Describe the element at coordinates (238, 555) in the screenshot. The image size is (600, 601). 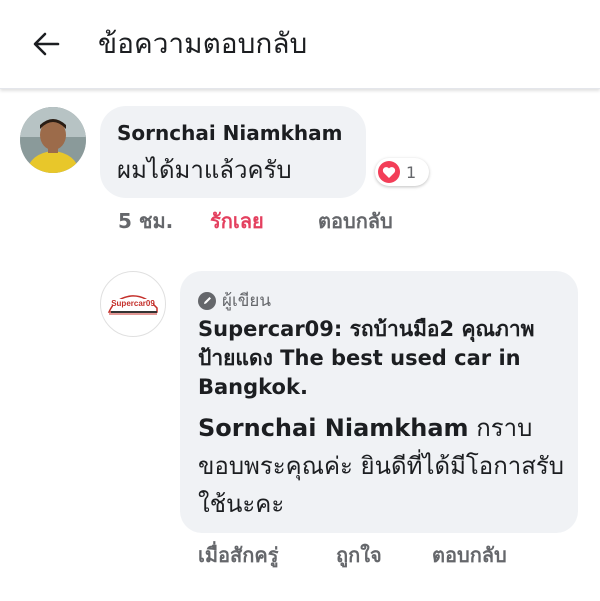
I see `reply-time: เมื่อสักครู่` at that location.